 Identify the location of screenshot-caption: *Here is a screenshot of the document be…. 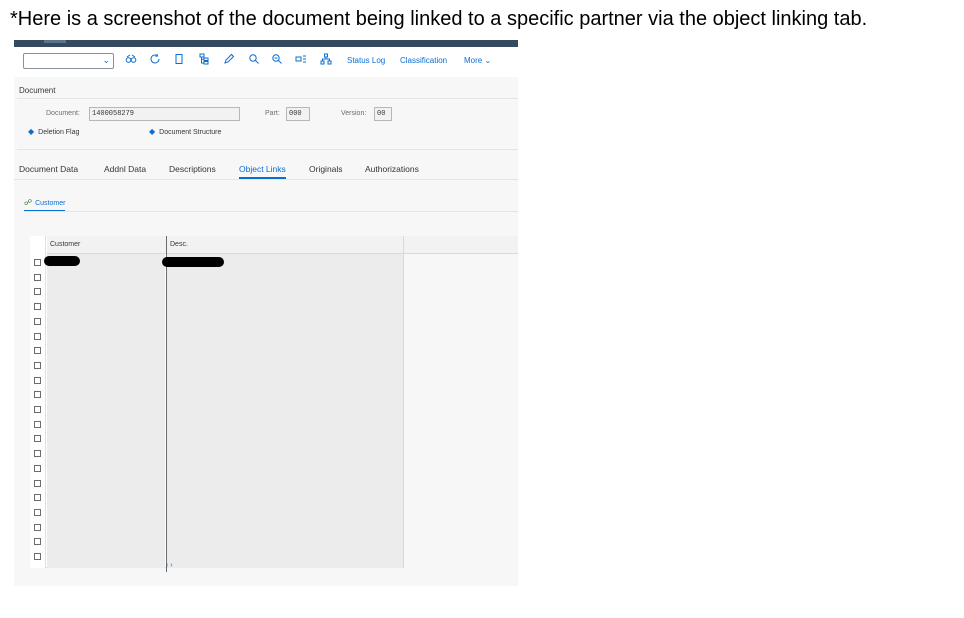
(439, 19).